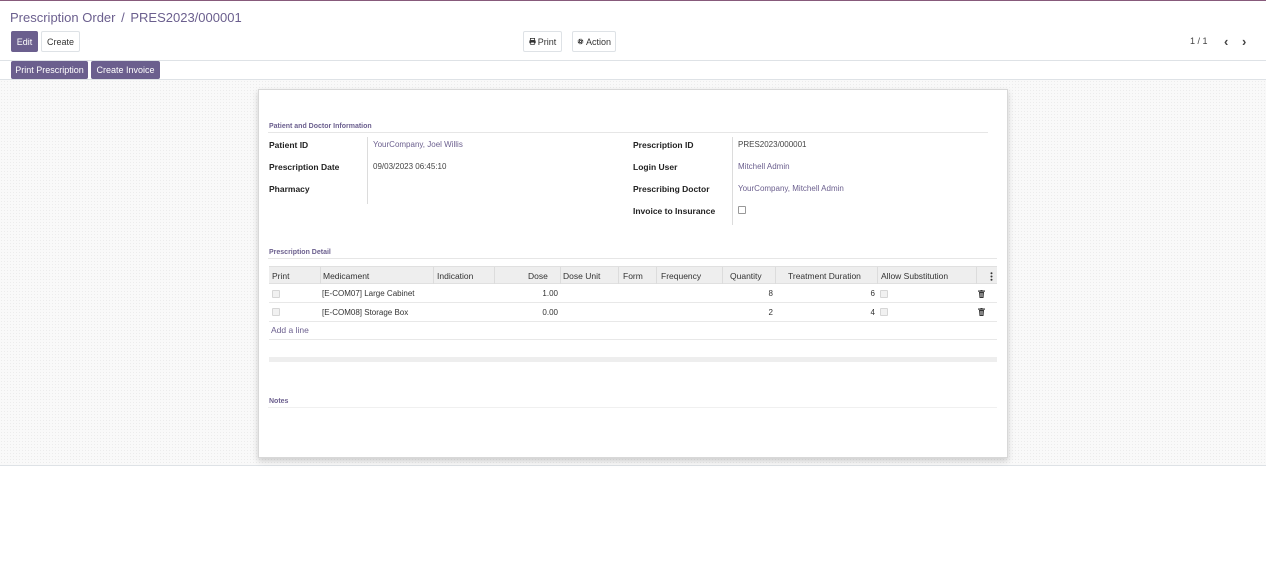  Describe the element at coordinates (126, 17) in the screenshot. I see `breadcrumb: Prescription Order / PRES2023/000001` at that location.